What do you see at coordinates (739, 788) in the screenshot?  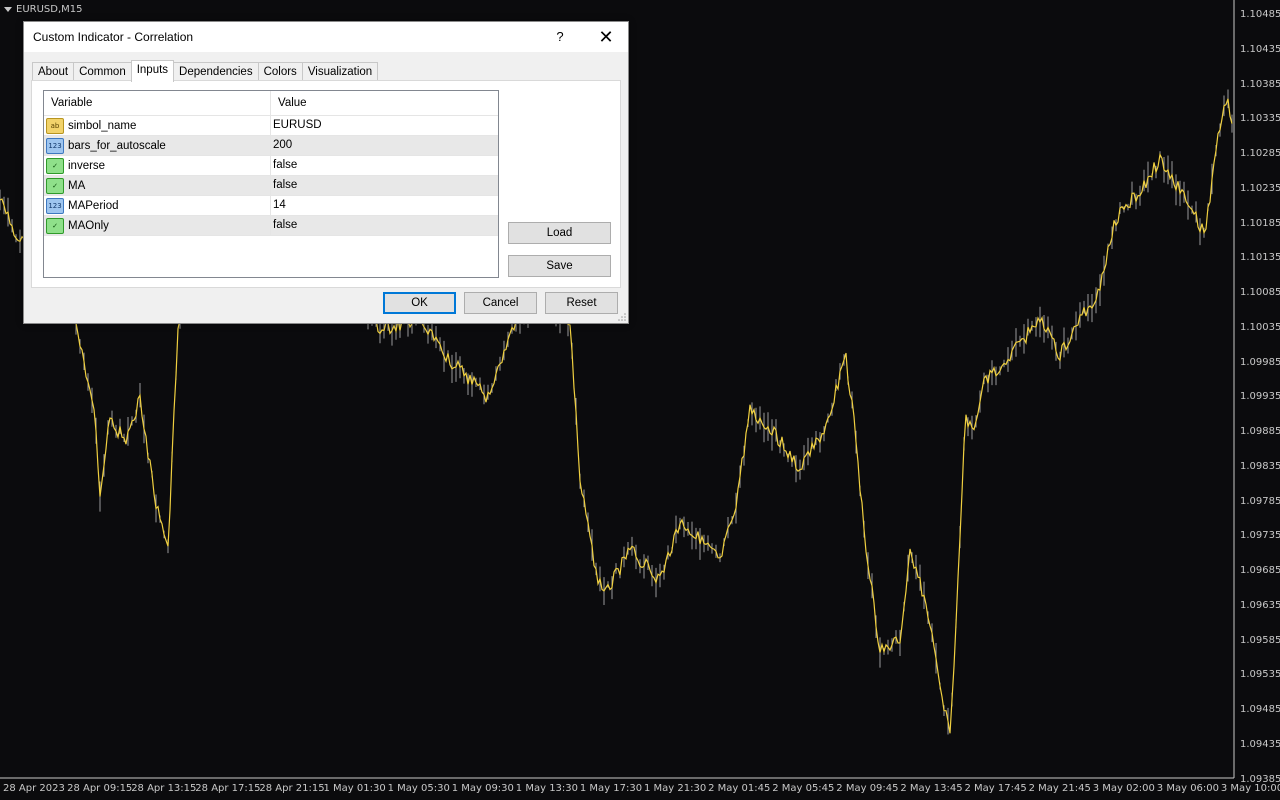 I see `time-axis-label: 2 May 01:45` at bounding box center [739, 788].